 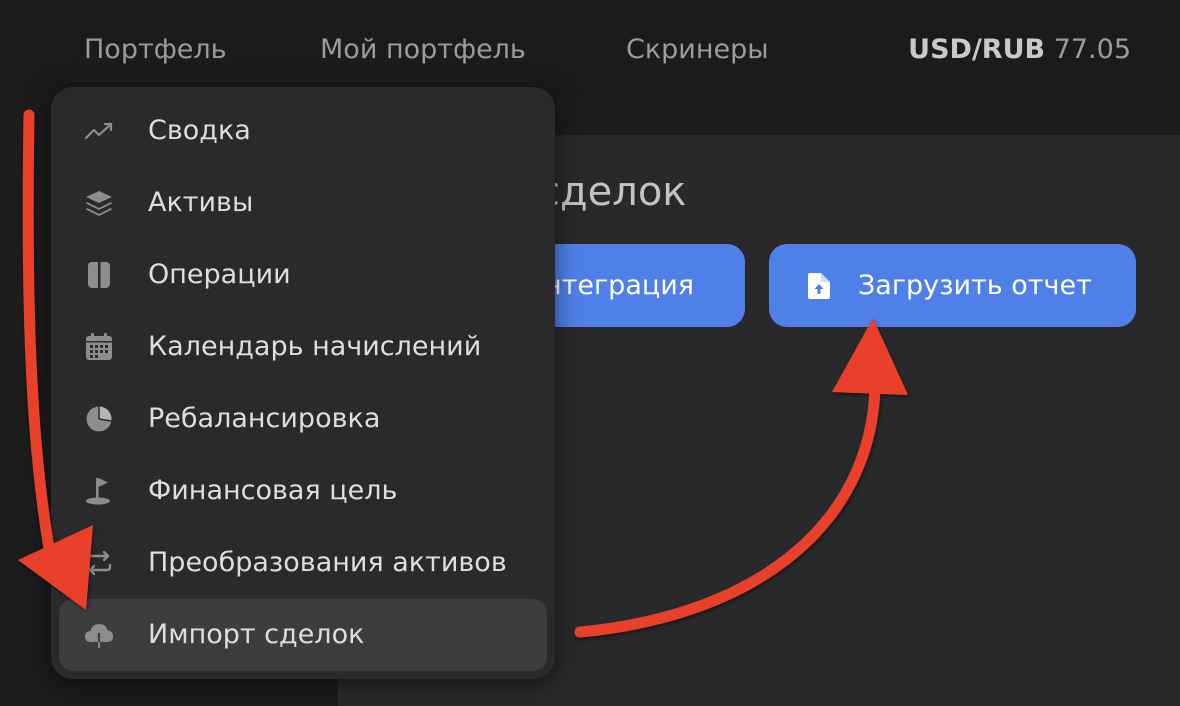 I want to click on menu-item-label: Сводка, so click(x=199, y=130).